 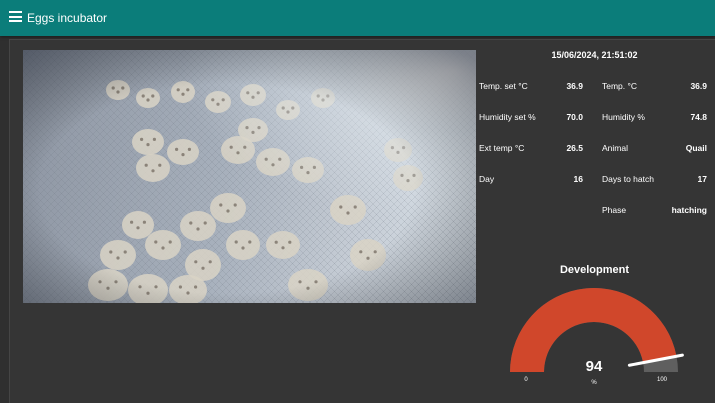 I want to click on reading-label: Temp. °C, so click(x=620, y=86).